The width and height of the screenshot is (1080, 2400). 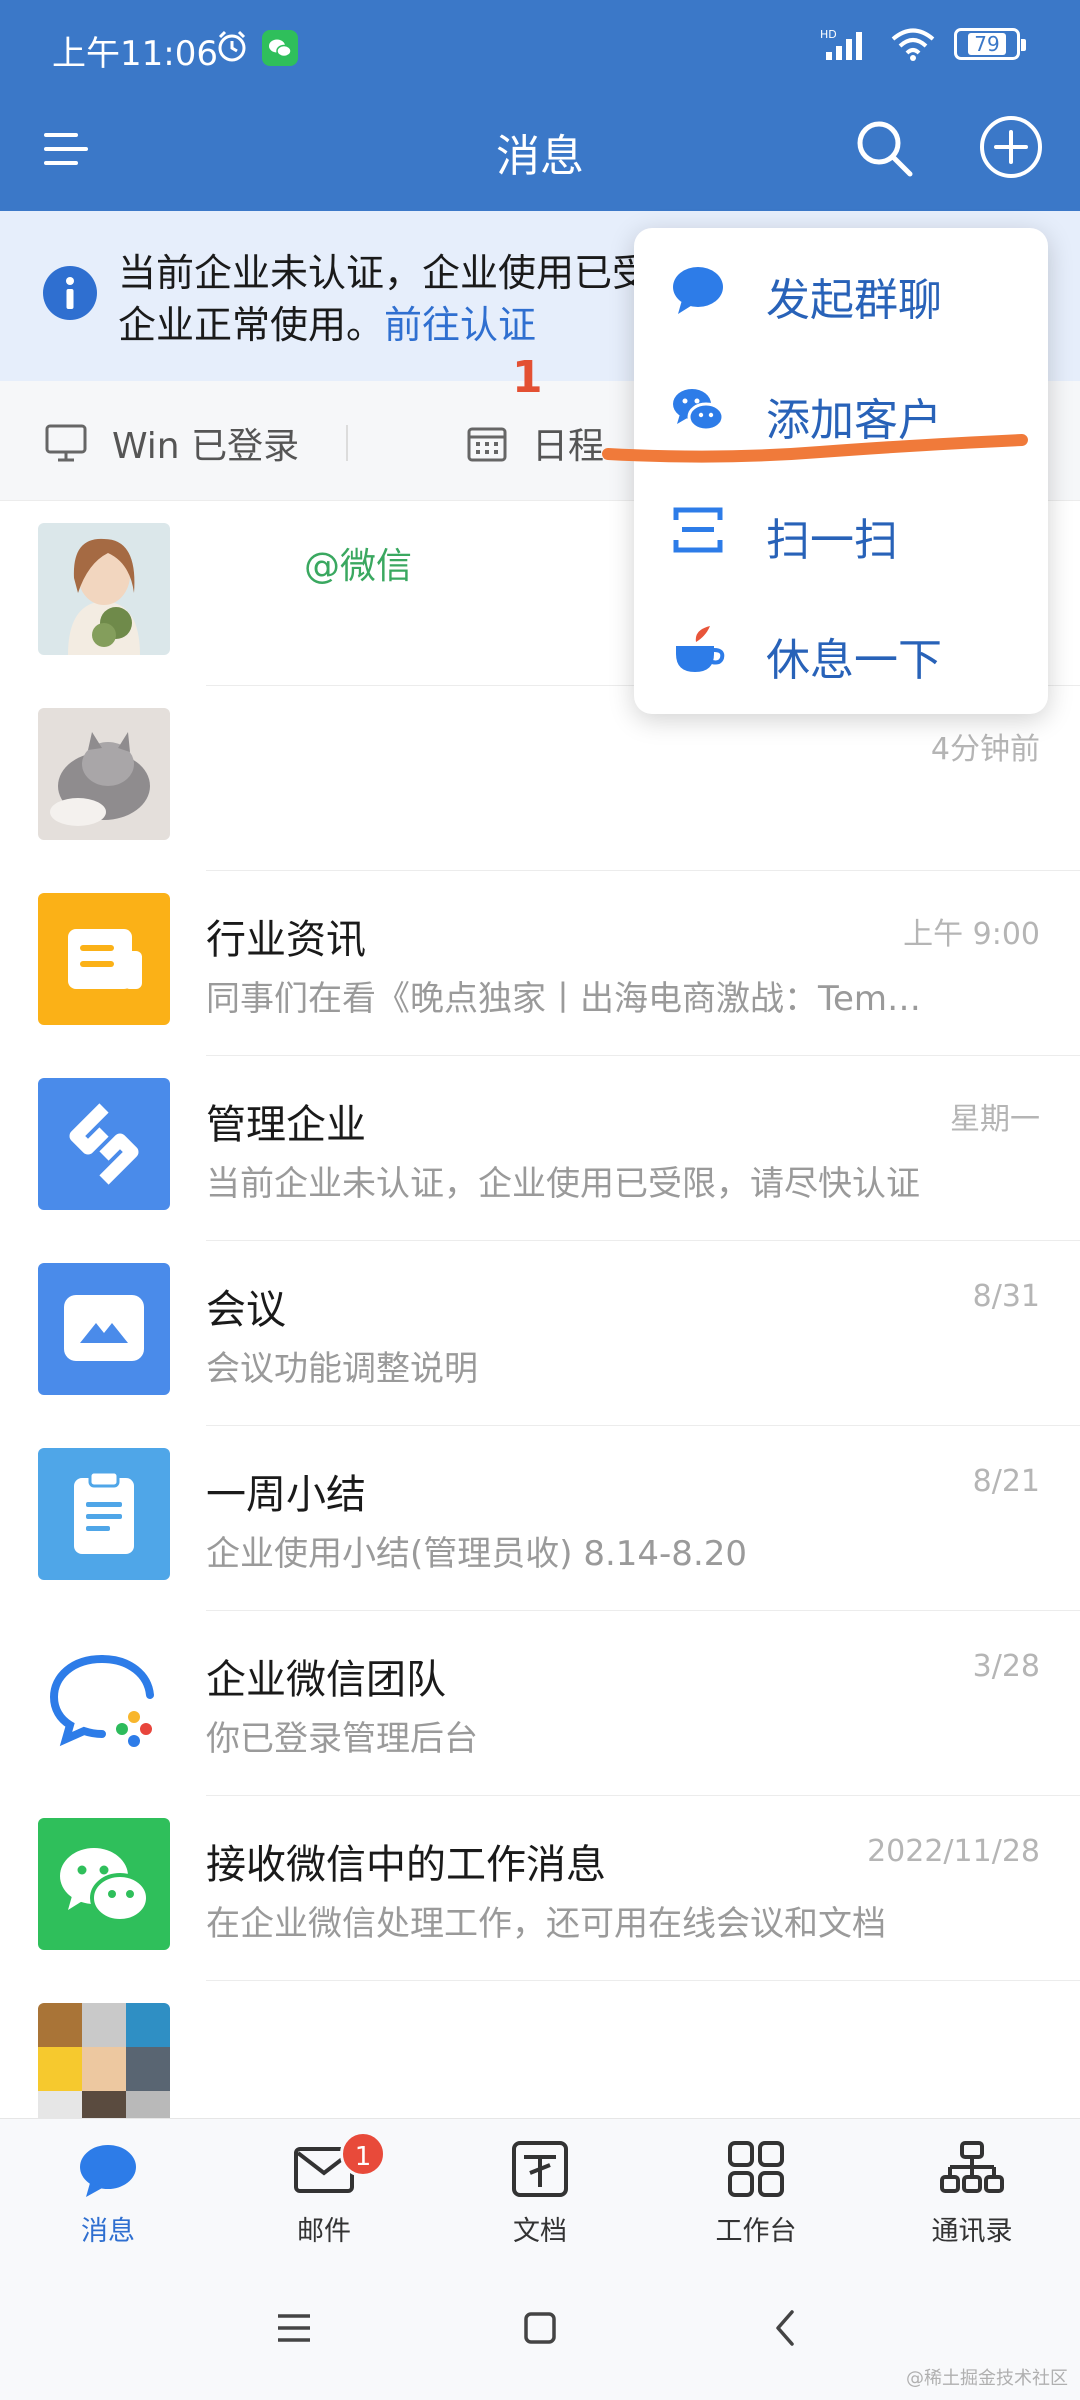 I want to click on message-title: 管理企业, so click(x=286, y=1125).